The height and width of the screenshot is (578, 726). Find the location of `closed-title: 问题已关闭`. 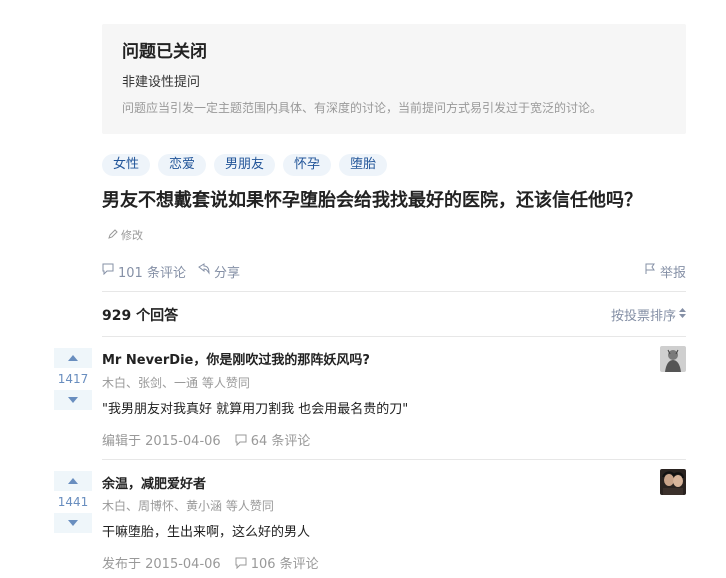

closed-title: 问题已关闭 is located at coordinates (164, 52).